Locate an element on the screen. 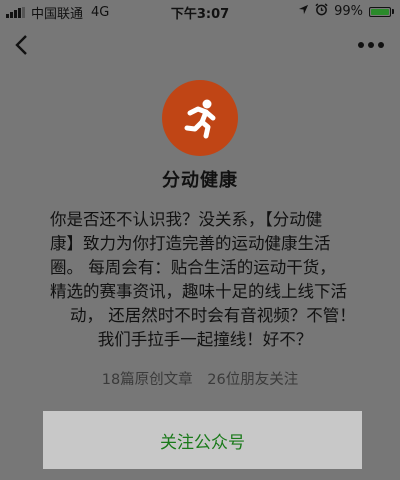 The height and width of the screenshot is (480, 400). intro-line: 我们手拉手一起撞线！好不？ is located at coordinates (205, 339).